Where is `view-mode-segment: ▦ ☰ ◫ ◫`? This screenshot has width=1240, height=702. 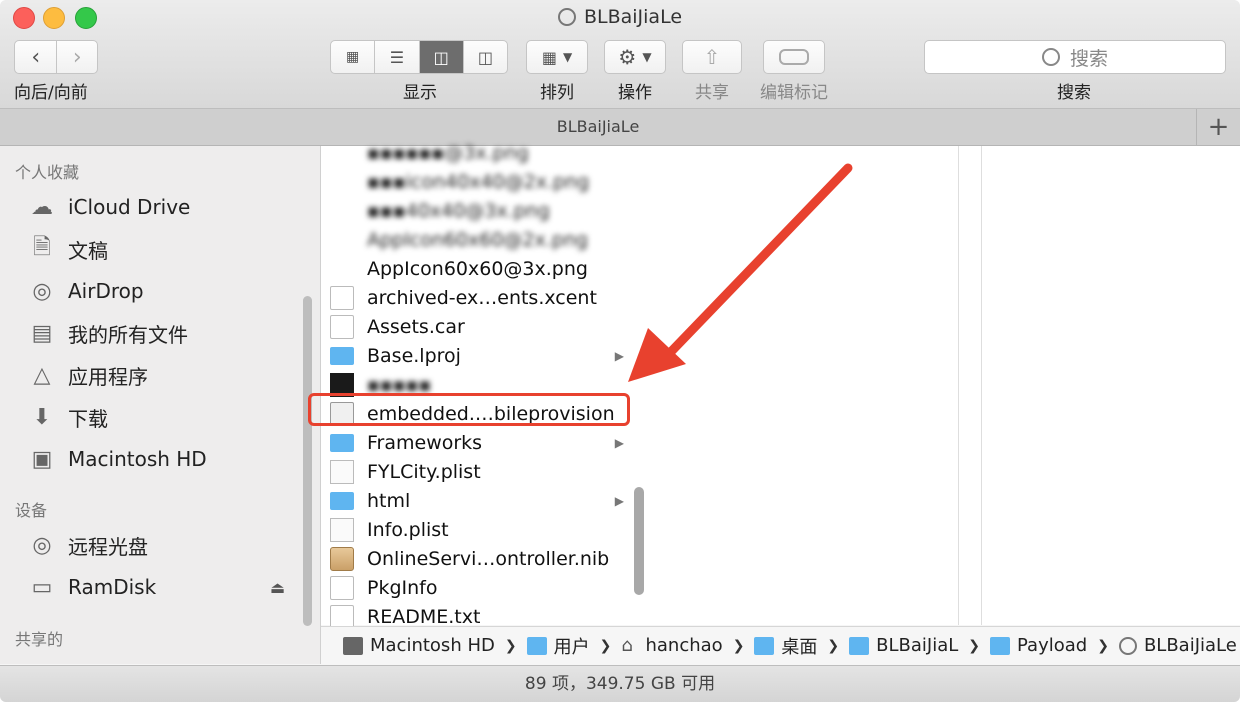 view-mode-segment: ▦ ☰ ◫ ◫ is located at coordinates (419, 57).